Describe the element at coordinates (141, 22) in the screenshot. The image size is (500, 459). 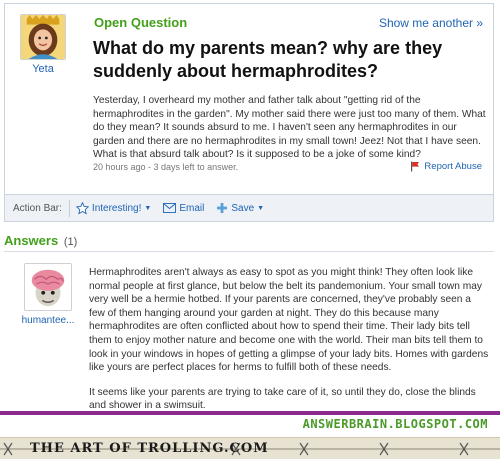
I see `question-type-label: Open Question` at that location.